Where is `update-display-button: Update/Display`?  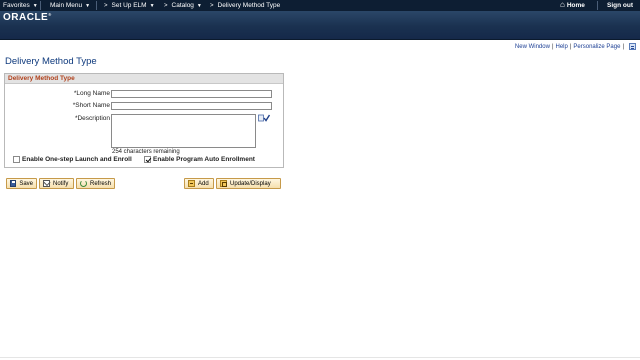
update-display-button: Update/Display is located at coordinates (248, 183).